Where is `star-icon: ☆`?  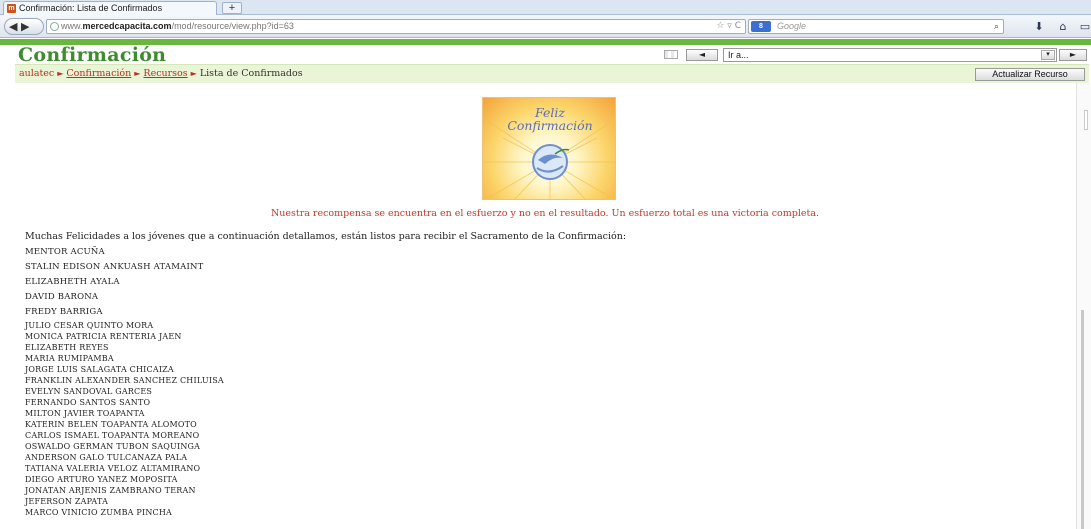
star-icon: ☆ is located at coordinates (720, 26).